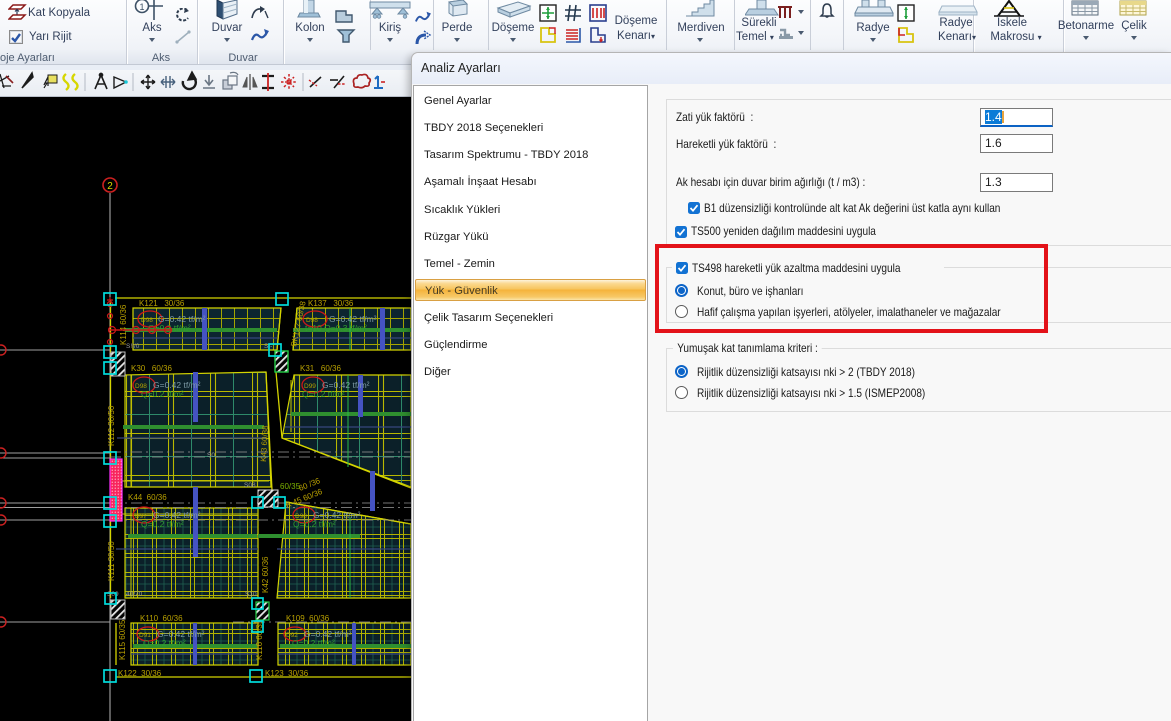 The height and width of the screenshot is (721, 1171). What do you see at coordinates (161, 618) in the screenshot?
I see `svg-text: K110 60/36` at bounding box center [161, 618].